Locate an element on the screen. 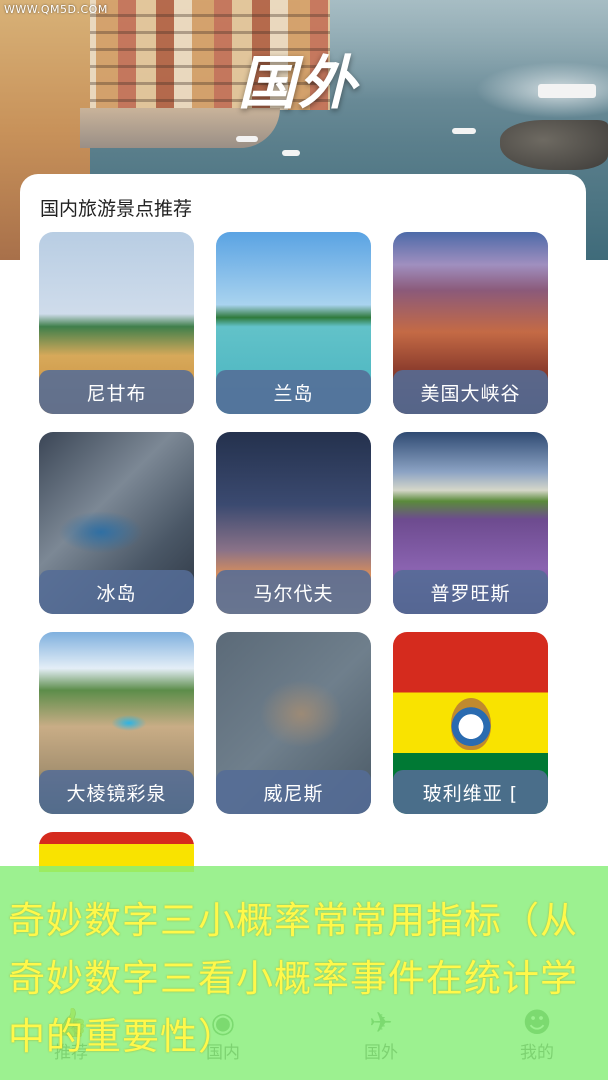  section-title: 国内旅游景点推荐 is located at coordinates (116, 209).